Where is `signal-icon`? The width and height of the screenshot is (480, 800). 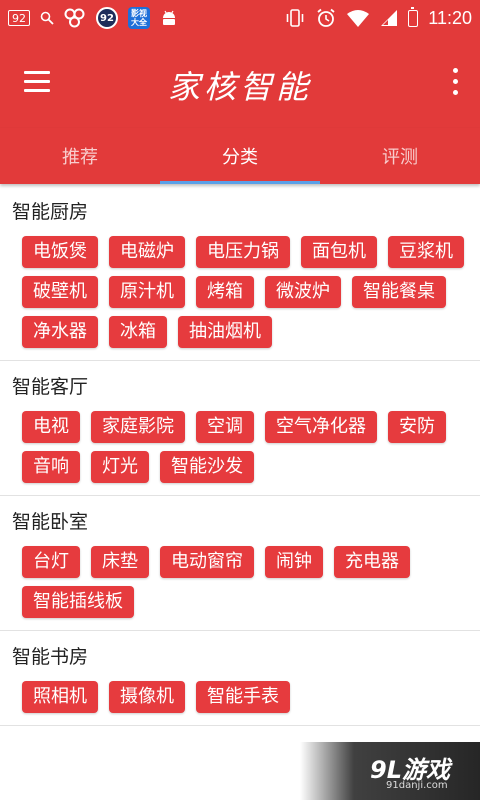 signal-icon is located at coordinates (389, 18).